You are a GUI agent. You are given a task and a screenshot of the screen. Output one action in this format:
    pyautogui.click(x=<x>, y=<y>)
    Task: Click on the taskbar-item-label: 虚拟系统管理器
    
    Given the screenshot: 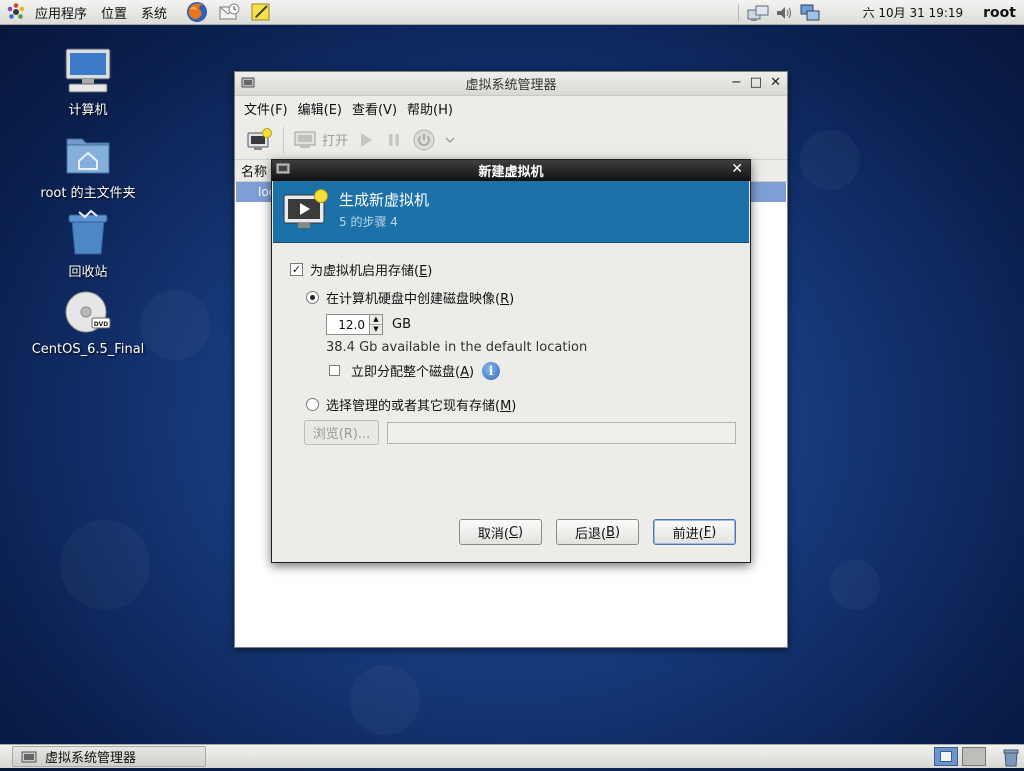 What is the action you would take?
    pyautogui.click(x=91, y=758)
    